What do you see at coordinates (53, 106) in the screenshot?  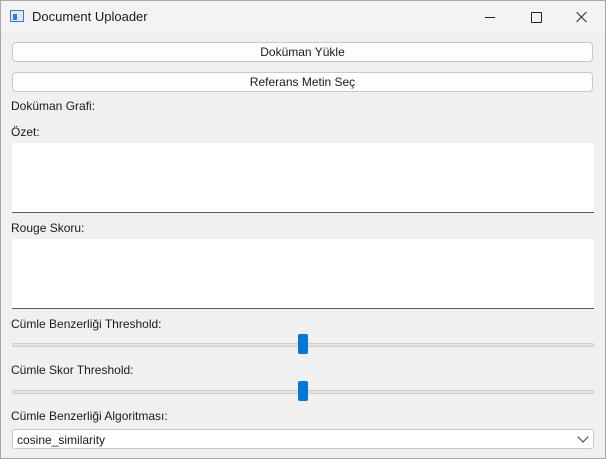 I see `document-graph-label: Doküman Grafi:` at bounding box center [53, 106].